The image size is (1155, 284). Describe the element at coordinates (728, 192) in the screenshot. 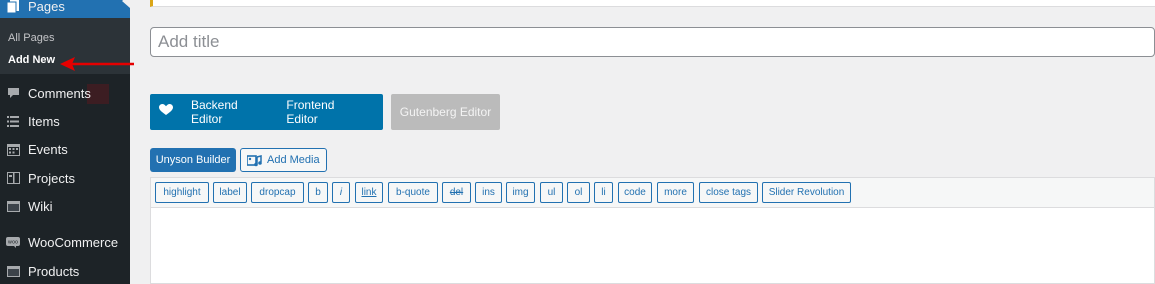

I see `qt-close-tags-button: close tags` at that location.